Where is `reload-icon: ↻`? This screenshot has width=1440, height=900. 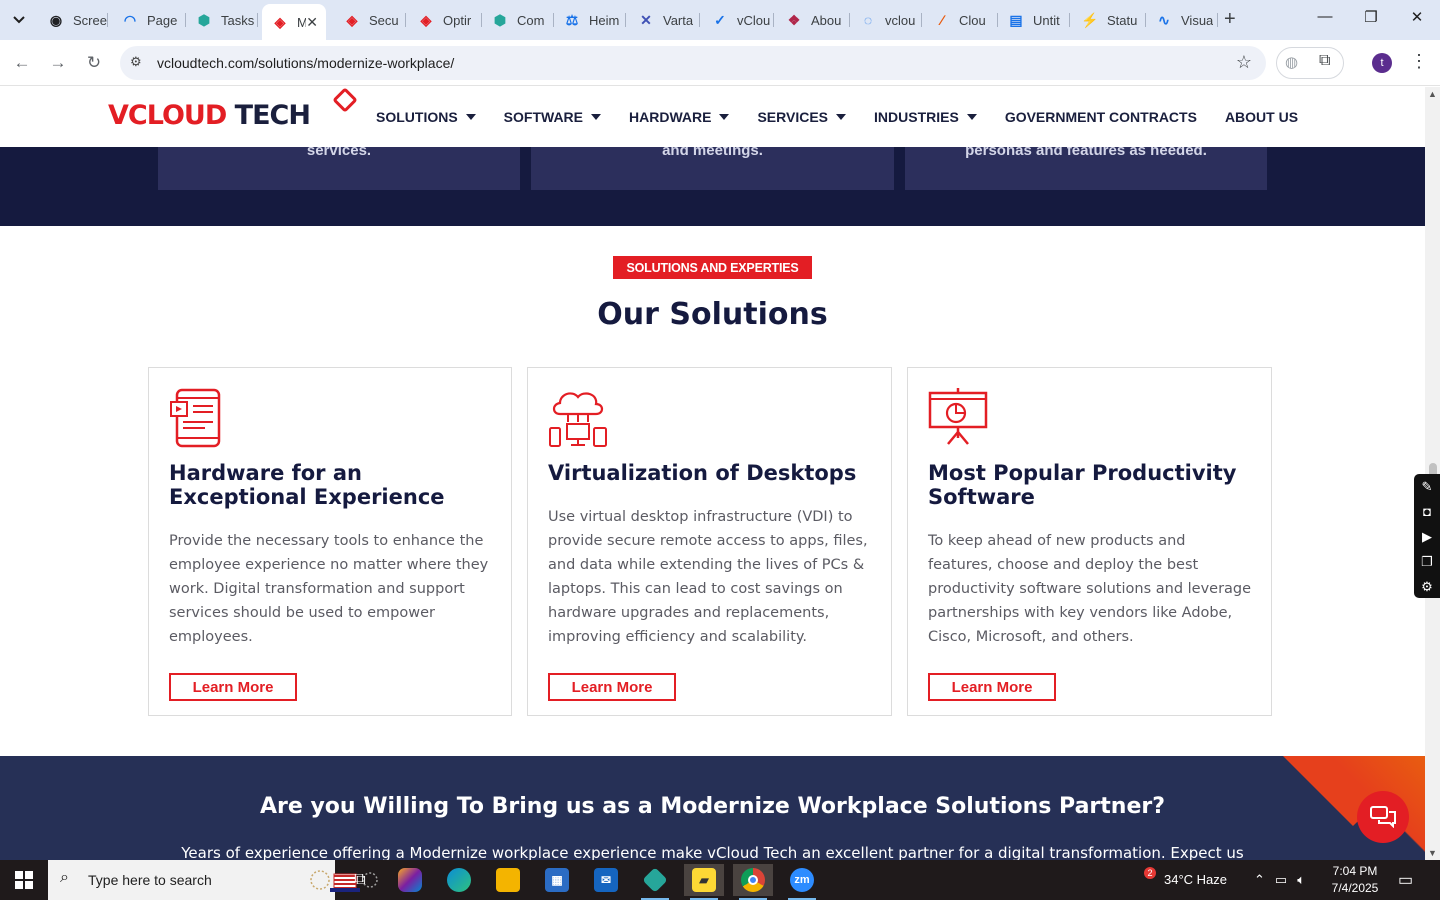 reload-icon: ↻ is located at coordinates (94, 62).